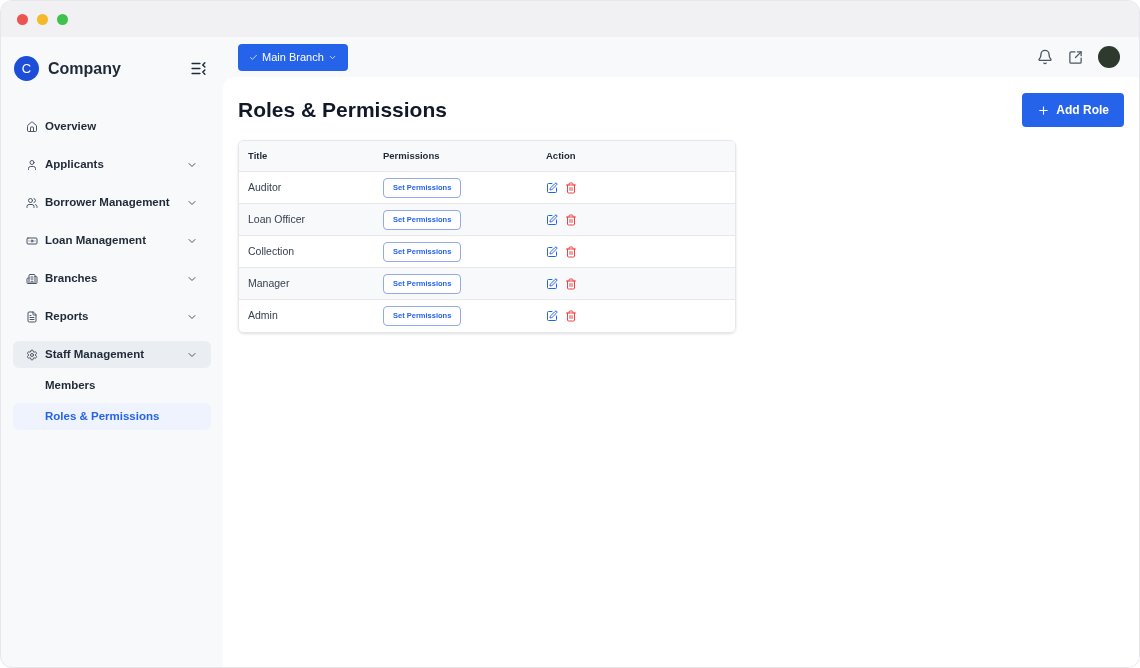 The height and width of the screenshot is (668, 1140). Describe the element at coordinates (112, 354) in the screenshot. I see `sidebar-item: Staff Management` at that location.